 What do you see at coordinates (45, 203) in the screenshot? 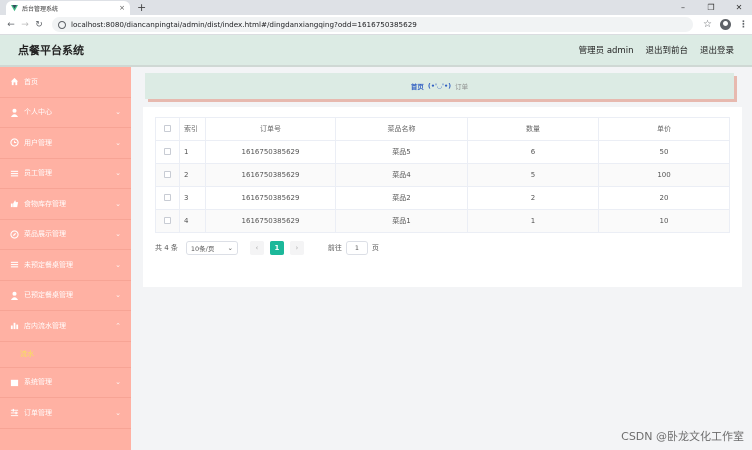
I see `sidebar-item-label: 食物库存管理` at bounding box center [45, 203].